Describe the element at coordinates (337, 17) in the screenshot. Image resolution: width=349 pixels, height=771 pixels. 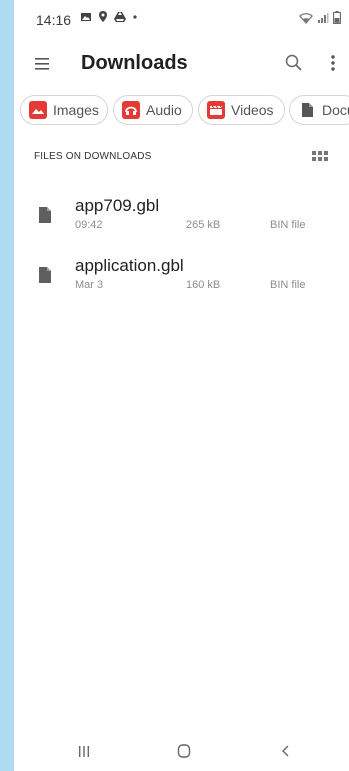
I see `battery-icon` at that location.